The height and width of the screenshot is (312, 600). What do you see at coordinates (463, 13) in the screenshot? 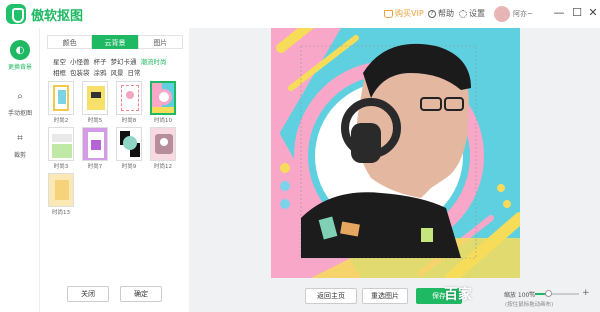
I see `gear-icon` at bounding box center [463, 13].